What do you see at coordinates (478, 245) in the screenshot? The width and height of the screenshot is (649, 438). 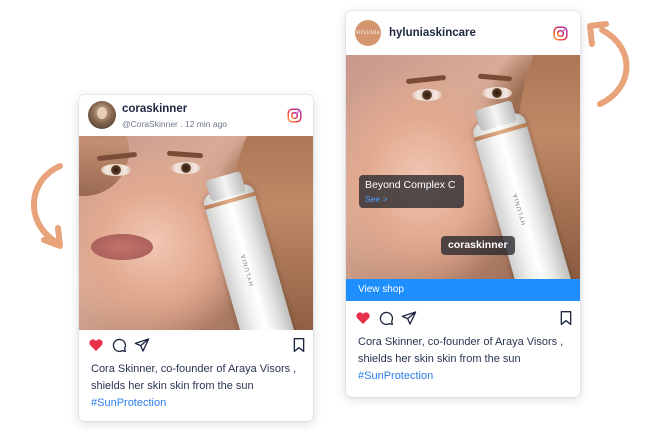 I see `person-tag: coraskinner` at bounding box center [478, 245].